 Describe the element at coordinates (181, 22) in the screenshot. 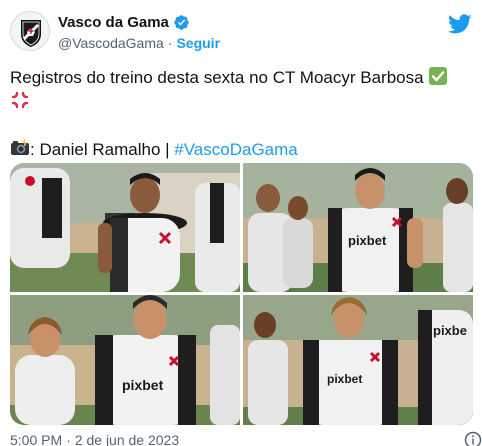

I see `verified-badge-icon` at that location.